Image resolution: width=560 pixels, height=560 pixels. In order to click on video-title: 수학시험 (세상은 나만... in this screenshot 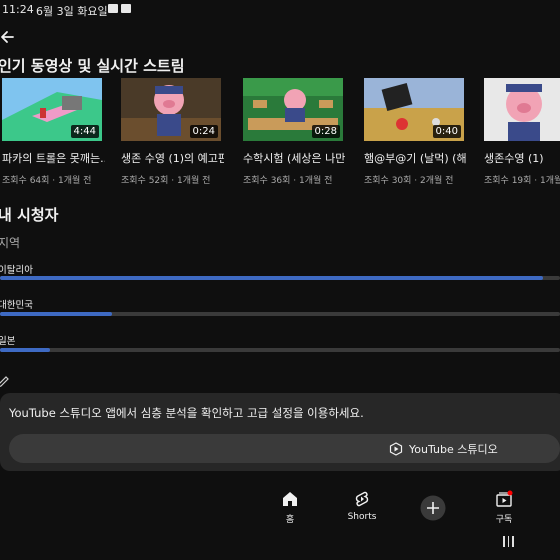, I will do `click(294, 158)`.